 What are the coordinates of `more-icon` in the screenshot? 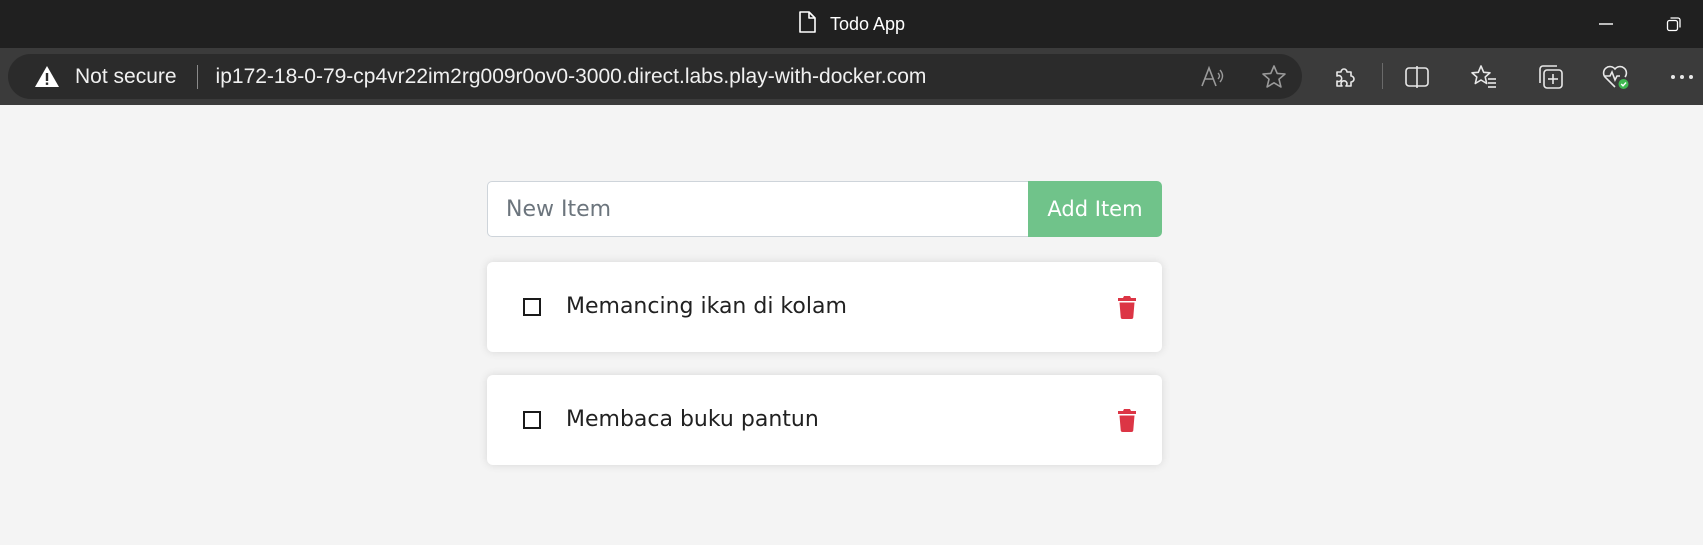 It's located at (1682, 77).